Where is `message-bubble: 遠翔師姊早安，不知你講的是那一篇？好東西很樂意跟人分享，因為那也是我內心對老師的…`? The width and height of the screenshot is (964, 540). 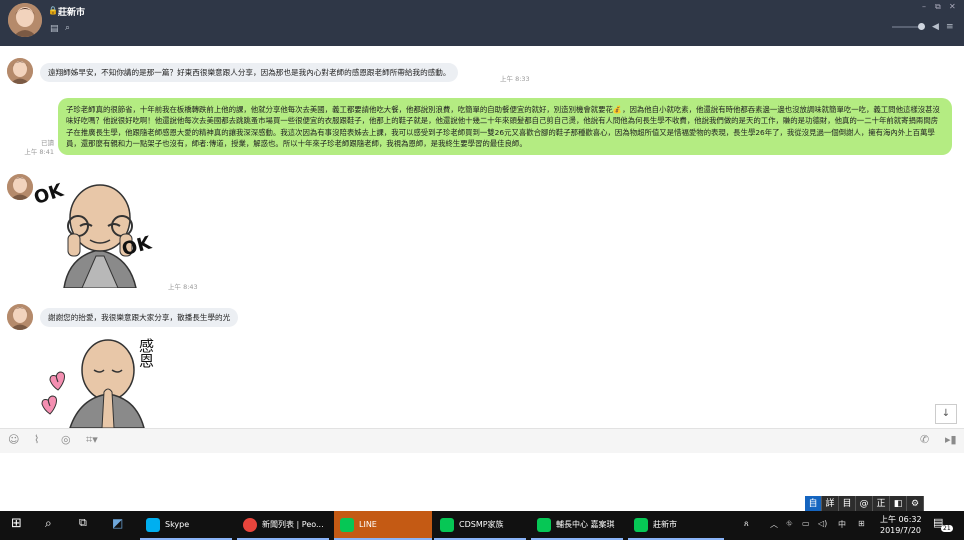
message-bubble: 遠翔師姊早安，不知你講的是那一篇？好東西很樂意跟人分享，因為那也是我內心對老師的… is located at coordinates (249, 72).